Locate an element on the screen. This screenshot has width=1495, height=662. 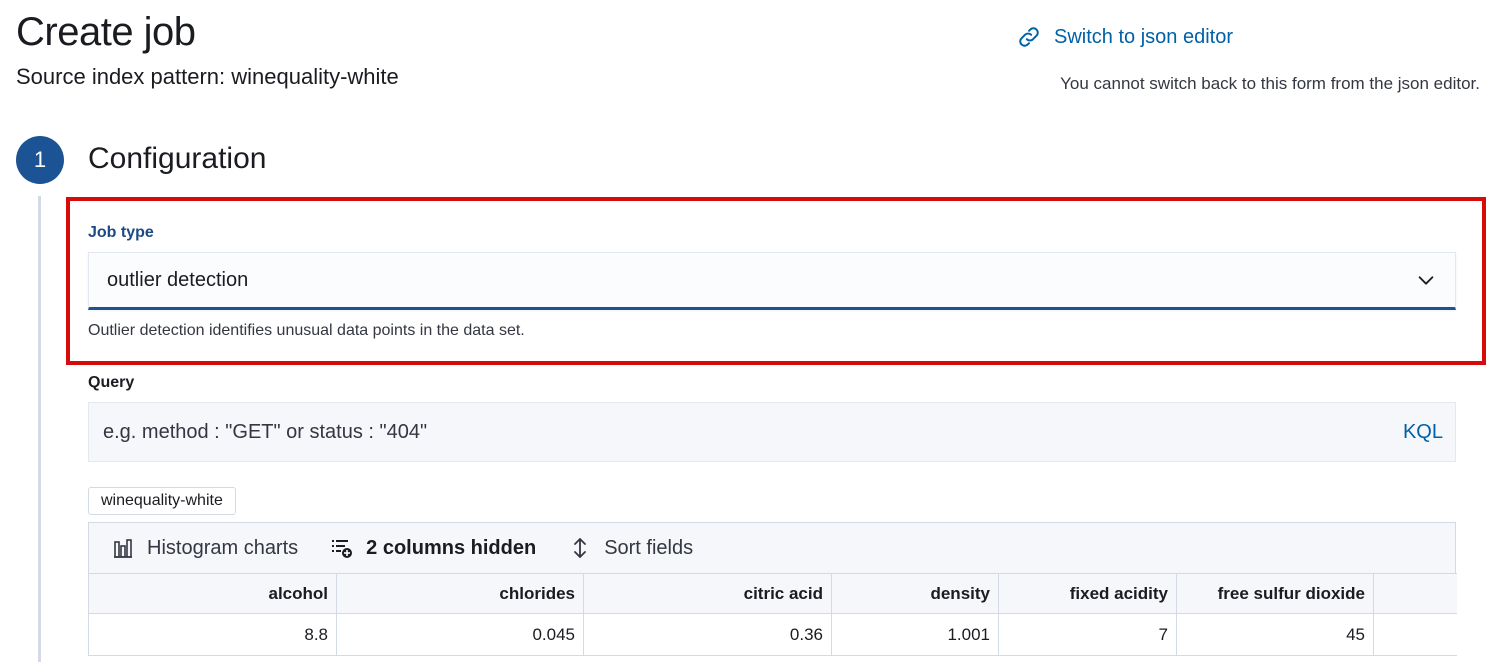
sort-fields-button: Sort fields is located at coordinates (630, 548).